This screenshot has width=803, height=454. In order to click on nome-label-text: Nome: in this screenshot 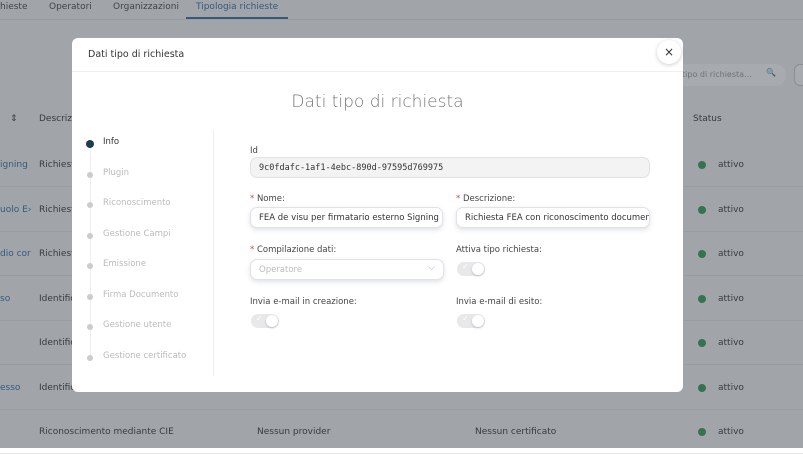, I will do `click(270, 199)`.